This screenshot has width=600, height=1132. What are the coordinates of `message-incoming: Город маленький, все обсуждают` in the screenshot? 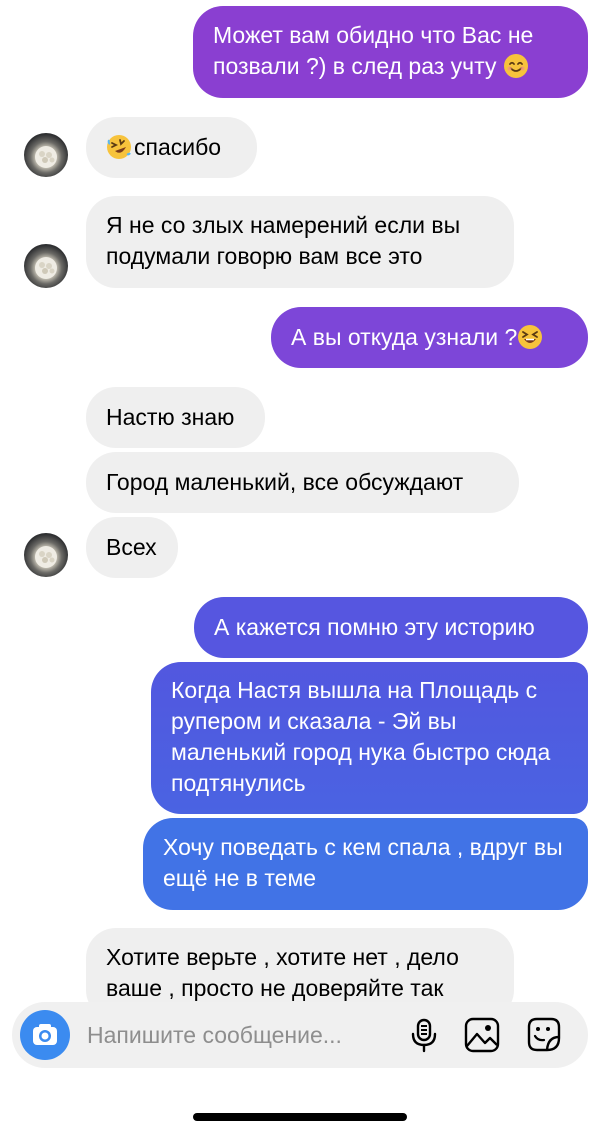 It's located at (302, 482).